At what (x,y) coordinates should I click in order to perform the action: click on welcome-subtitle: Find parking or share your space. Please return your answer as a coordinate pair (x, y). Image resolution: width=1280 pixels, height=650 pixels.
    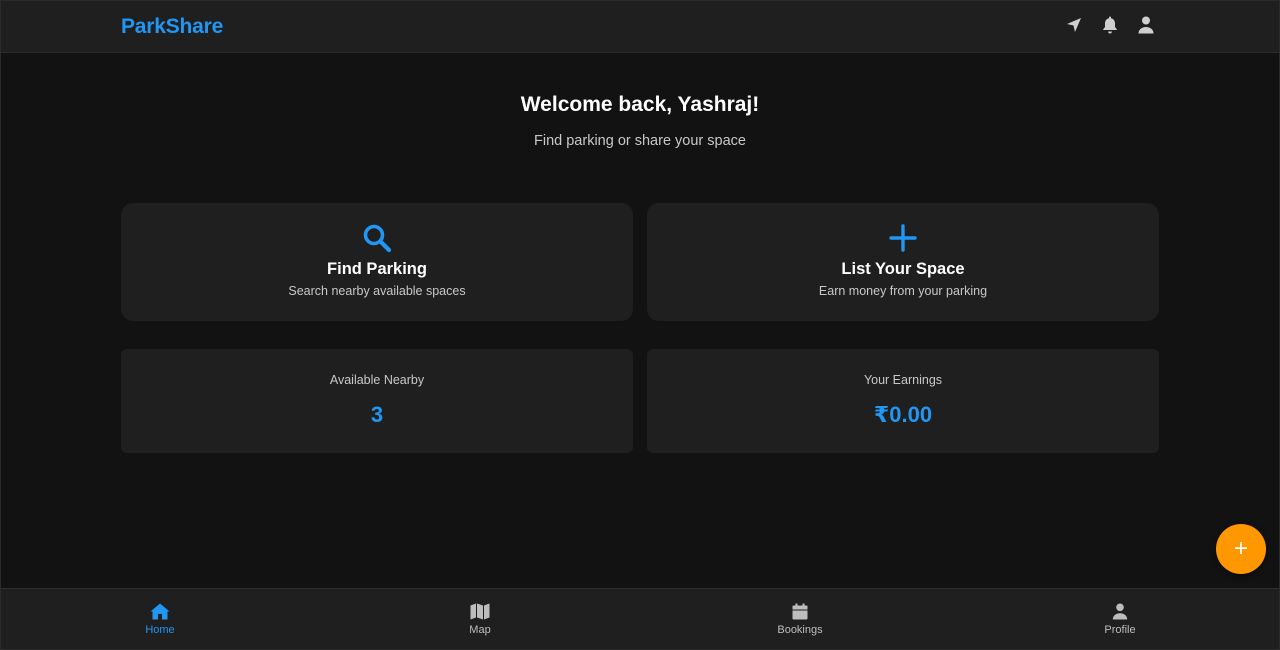
    Looking at the image, I should click on (640, 141).